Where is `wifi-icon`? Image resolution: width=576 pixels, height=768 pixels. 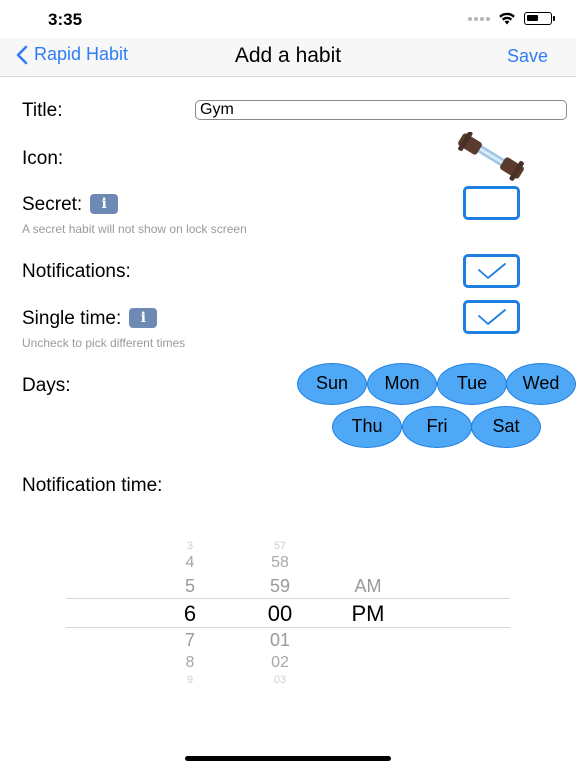 wifi-icon is located at coordinates (507, 18).